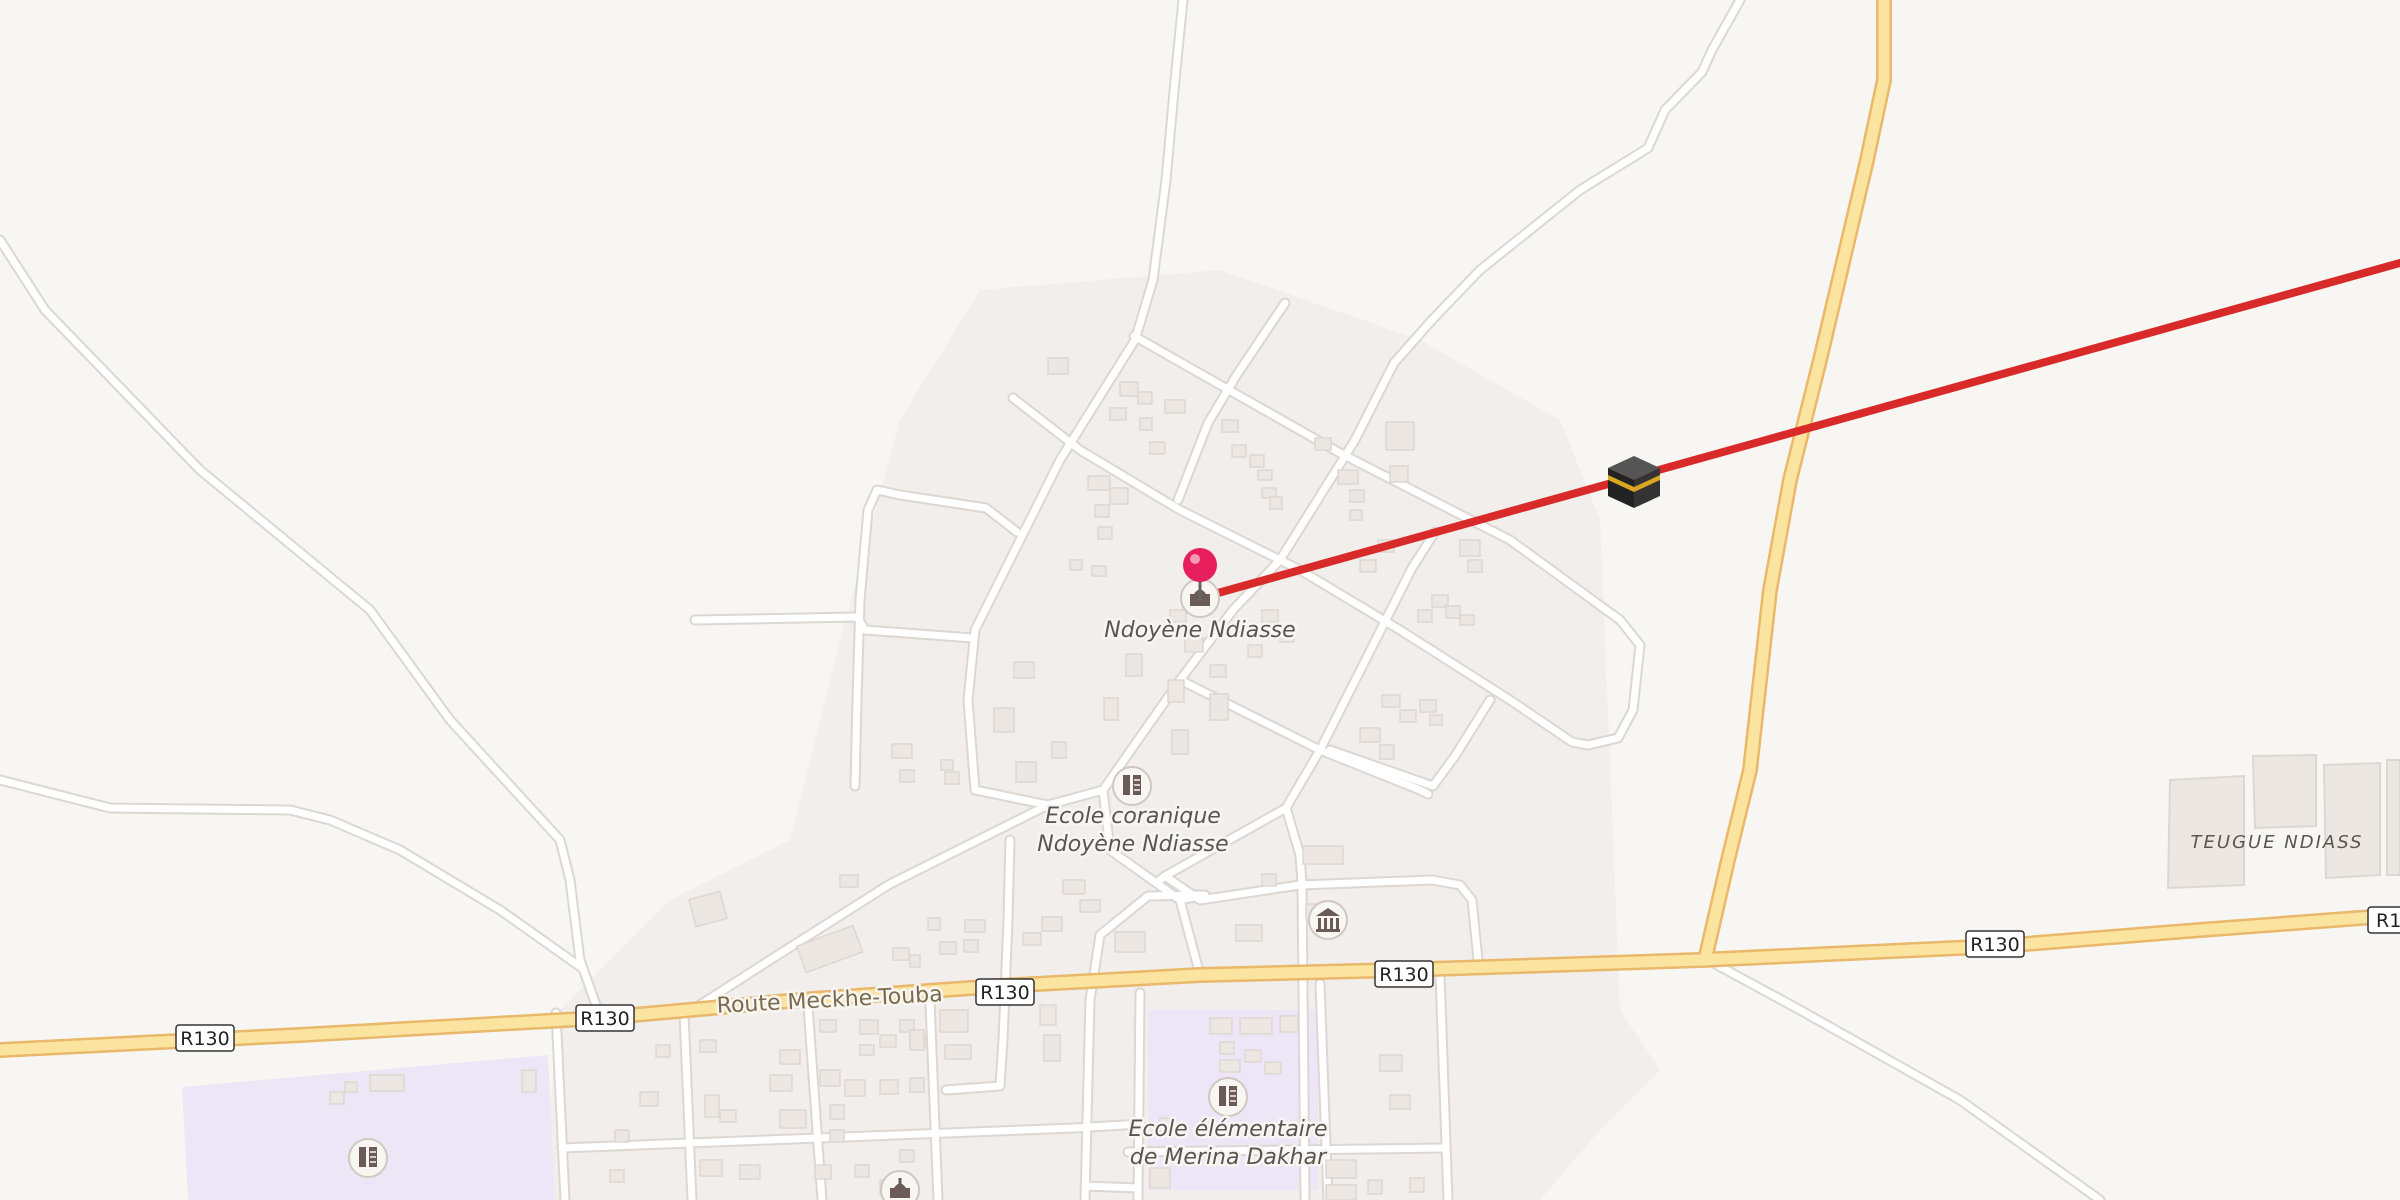 The image size is (2400, 1200). What do you see at coordinates (1133, 816) in the screenshot?
I see `quran-school-label: Ecole coranique` at bounding box center [1133, 816].